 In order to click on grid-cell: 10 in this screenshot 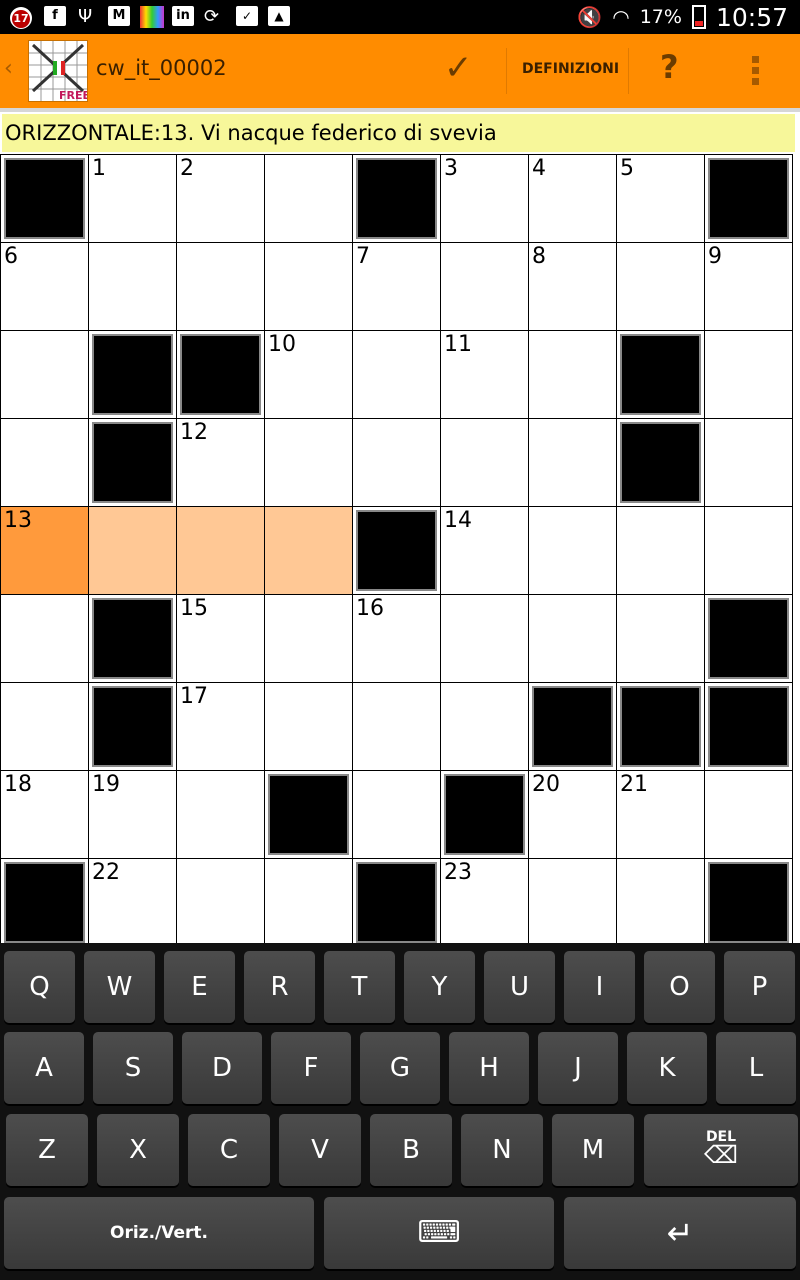, I will do `click(308, 374)`.